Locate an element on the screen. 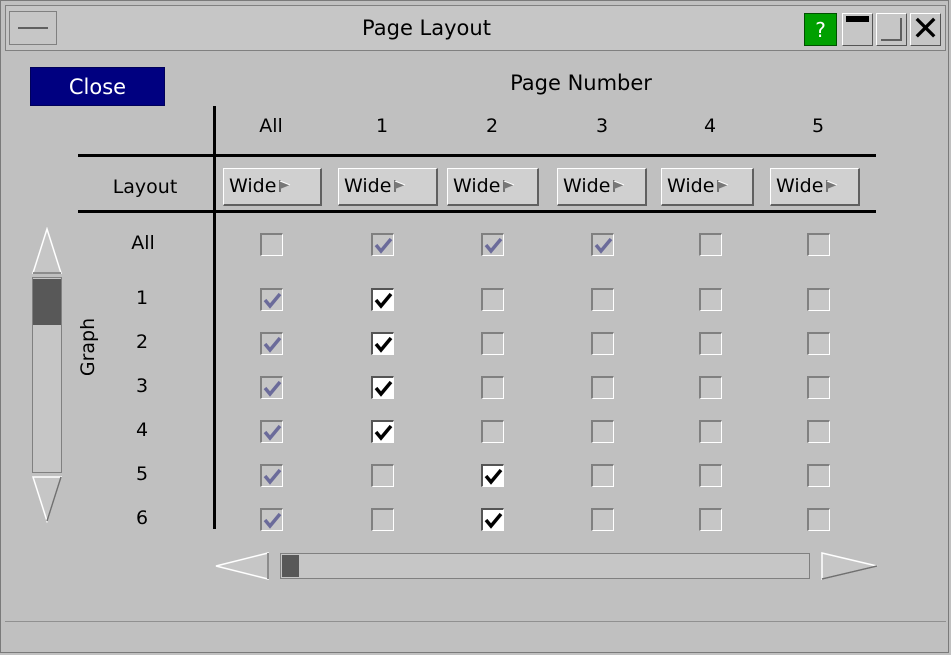 This screenshot has width=951, height=655. row-label-divider is located at coordinates (214, 317).